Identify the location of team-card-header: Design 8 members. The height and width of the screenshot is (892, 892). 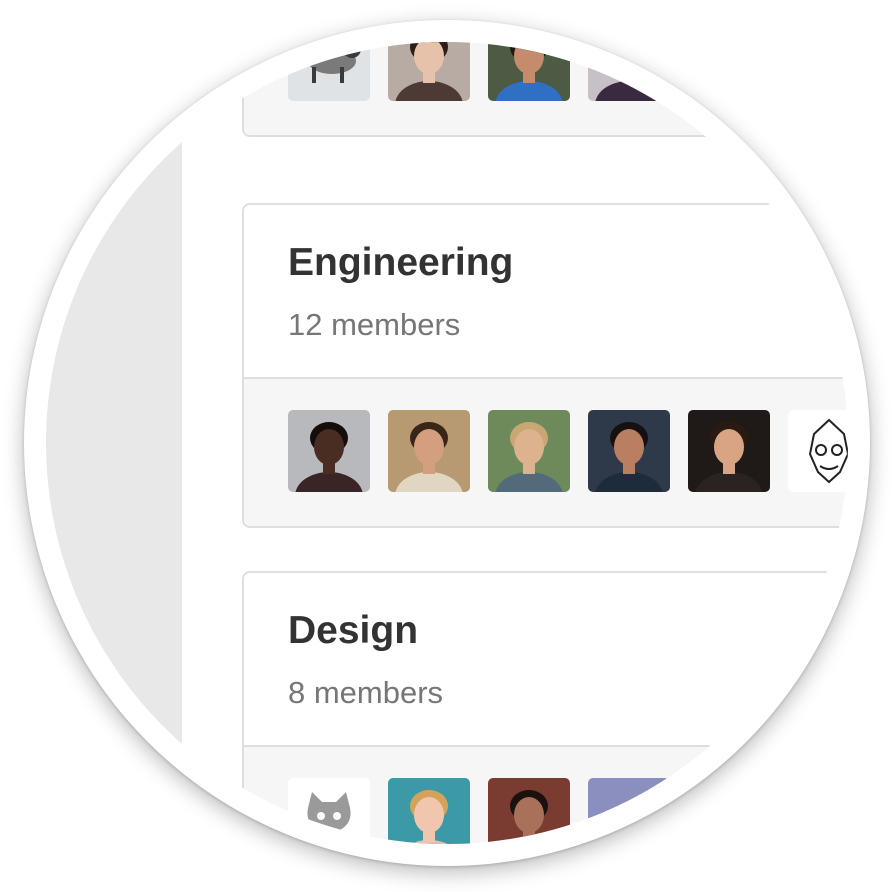
(546, 660).